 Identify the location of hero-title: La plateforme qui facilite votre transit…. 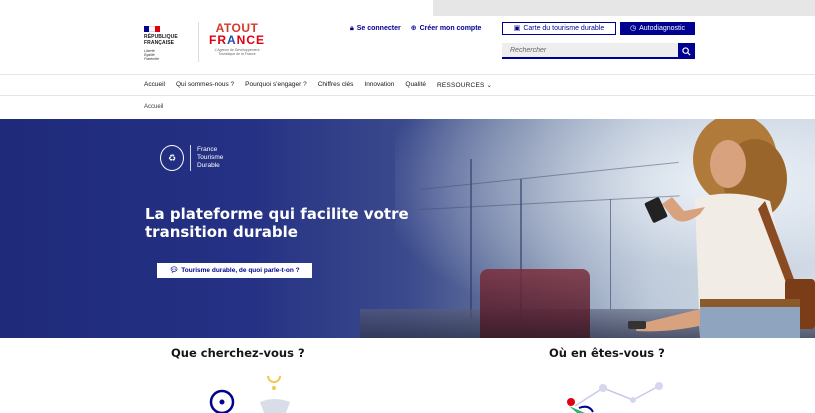
(277, 223).